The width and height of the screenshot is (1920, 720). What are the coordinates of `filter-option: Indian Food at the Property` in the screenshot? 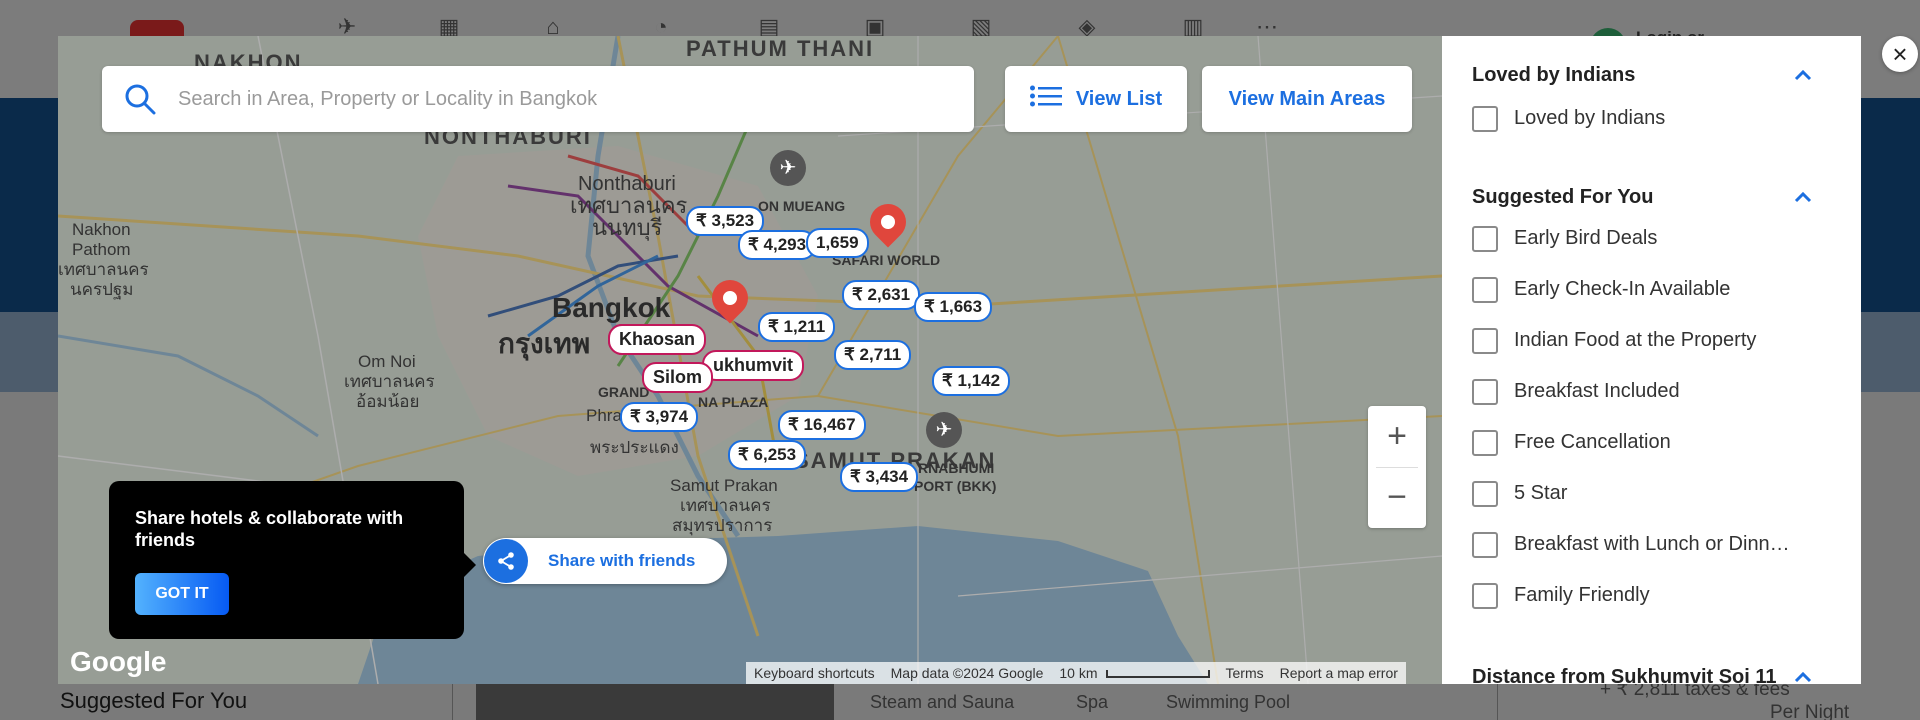 It's located at (1642, 340).